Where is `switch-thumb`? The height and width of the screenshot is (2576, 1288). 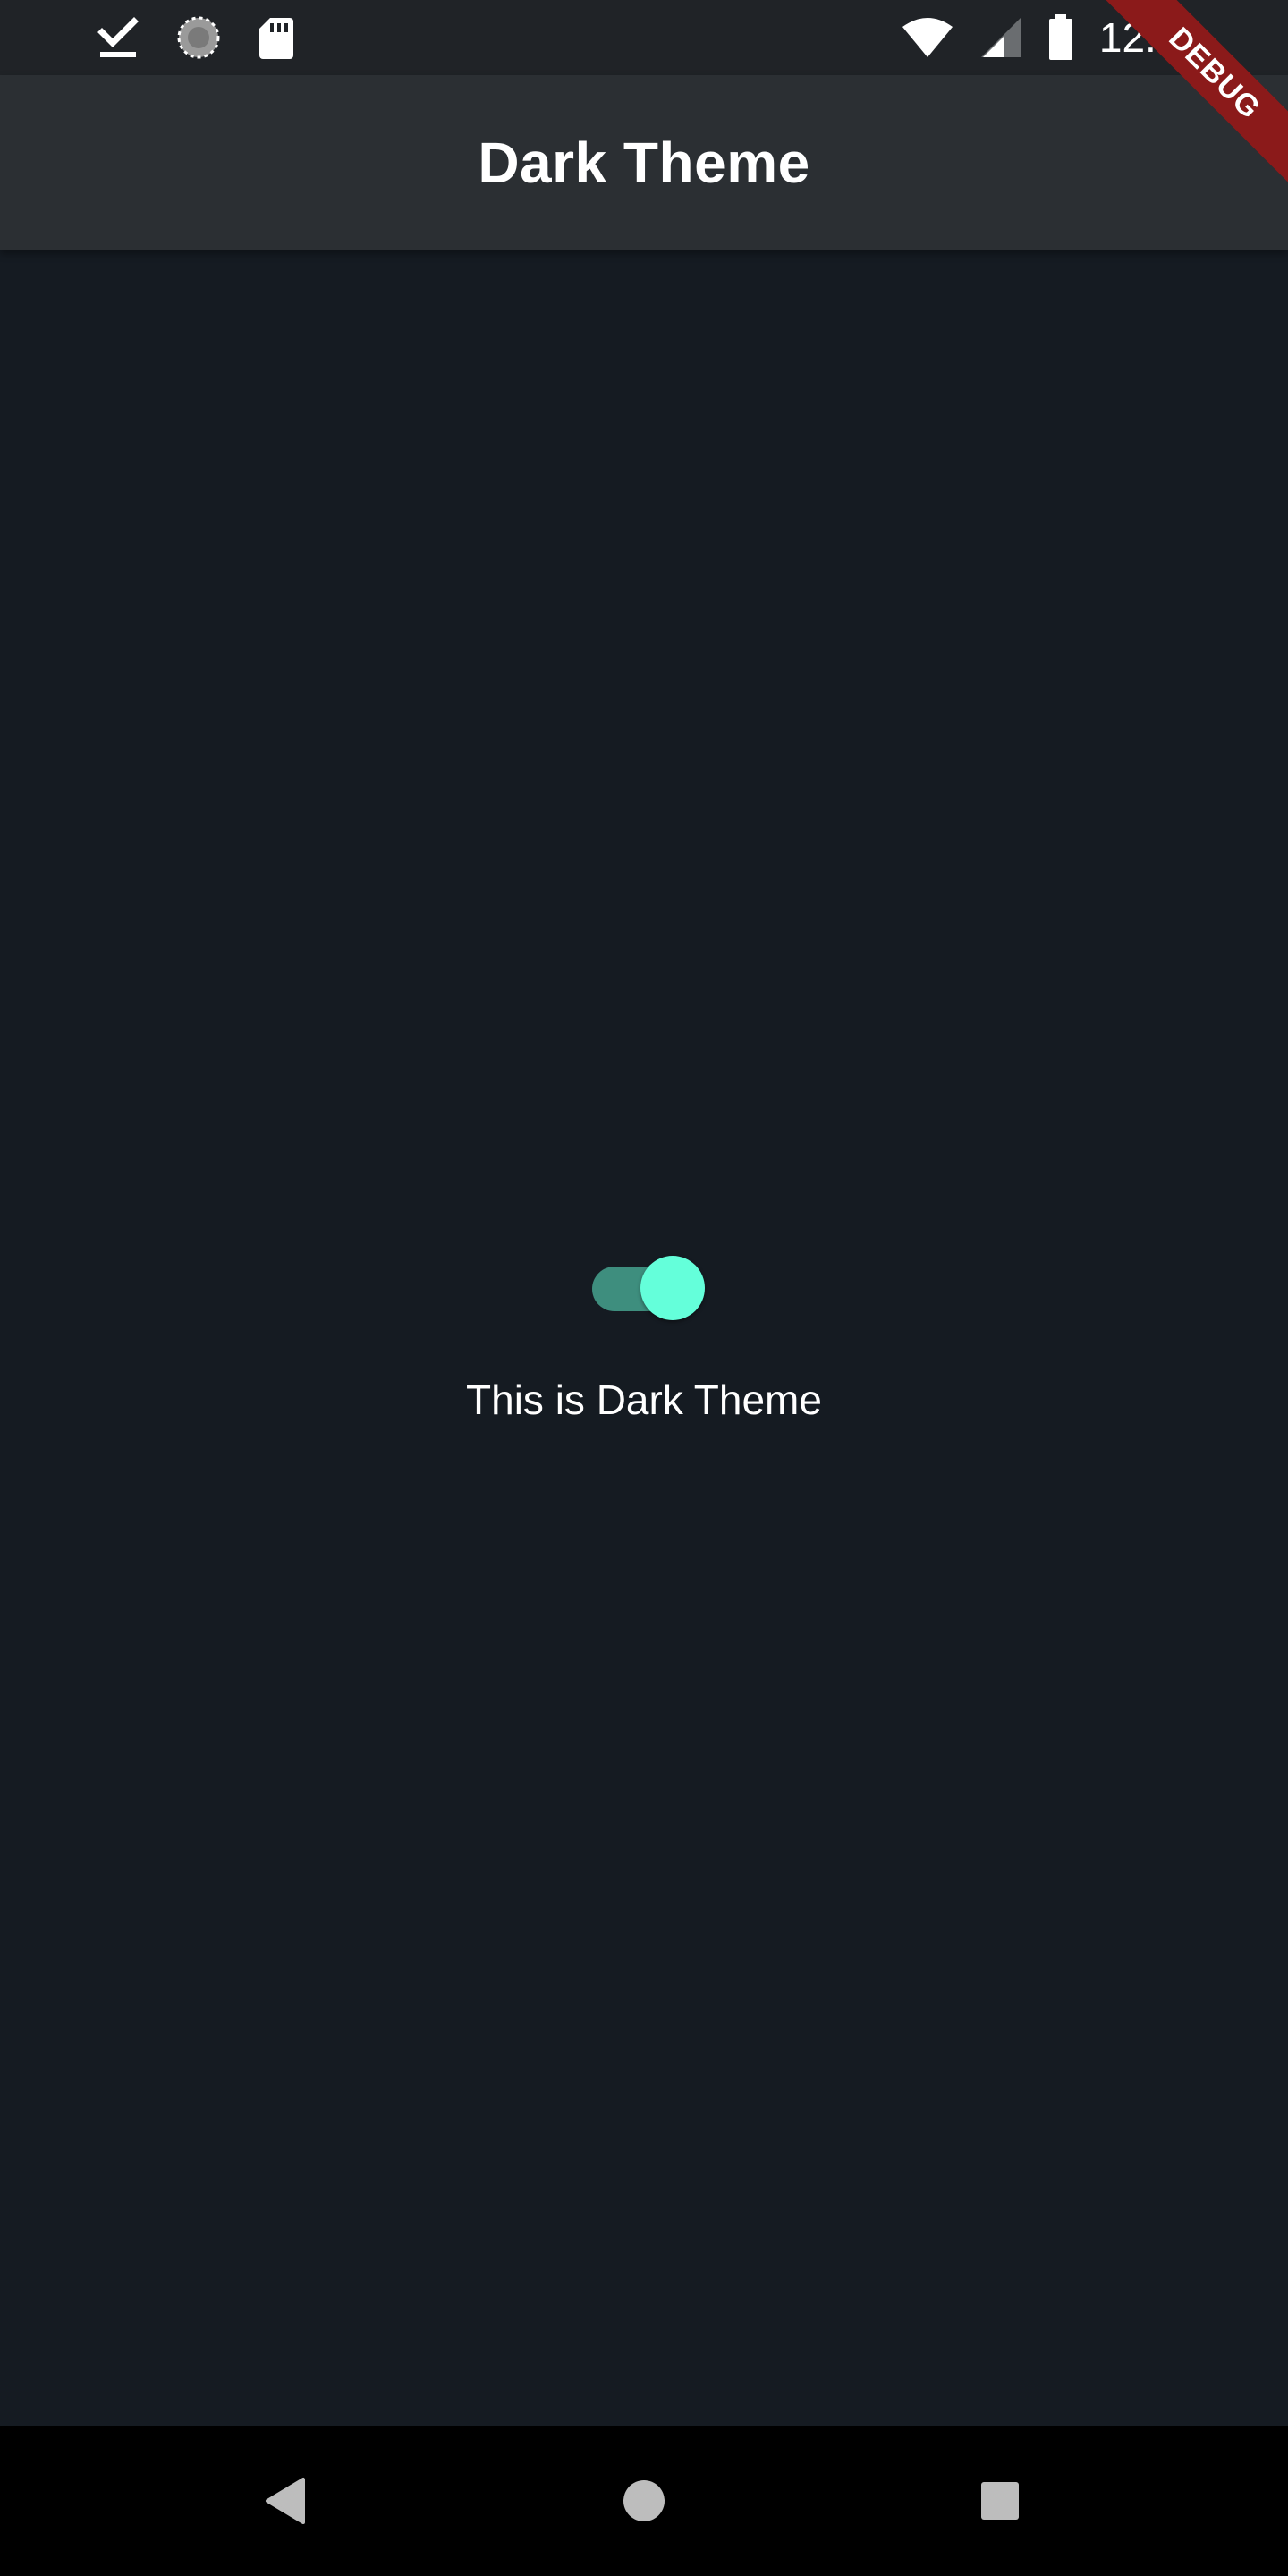 switch-thumb is located at coordinates (672, 1288).